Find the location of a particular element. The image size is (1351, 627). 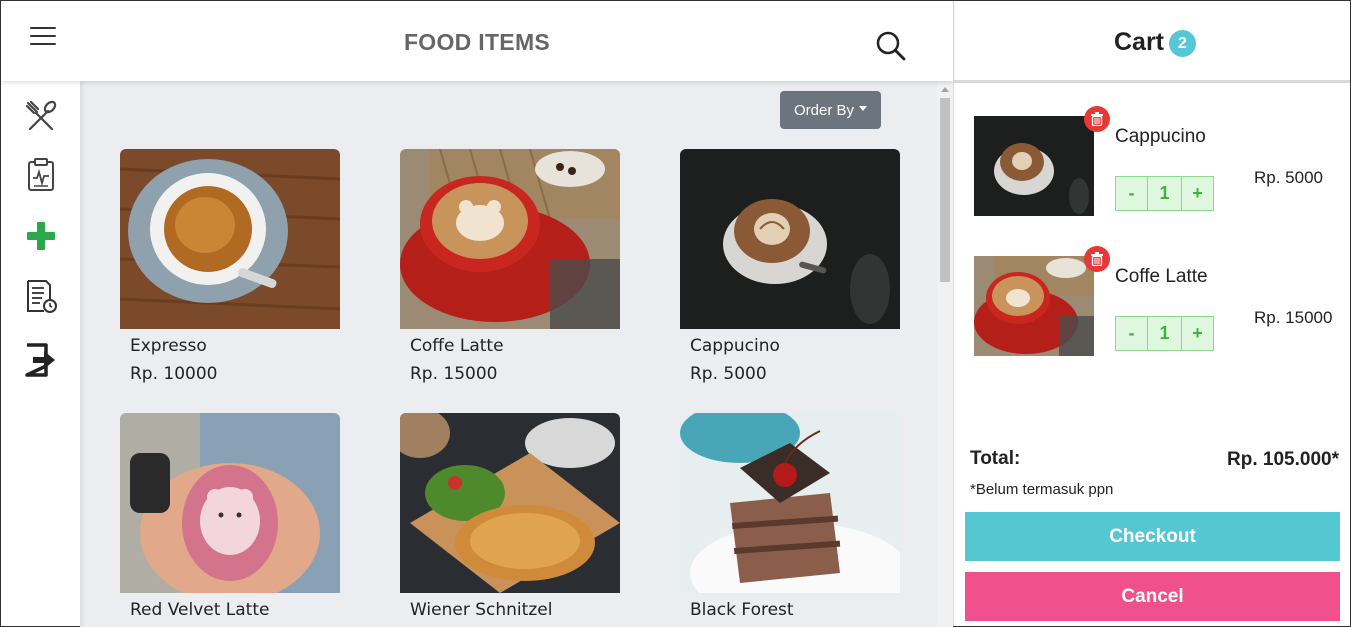

top-bar: FOOD ITEMS is located at coordinates (477, 41).